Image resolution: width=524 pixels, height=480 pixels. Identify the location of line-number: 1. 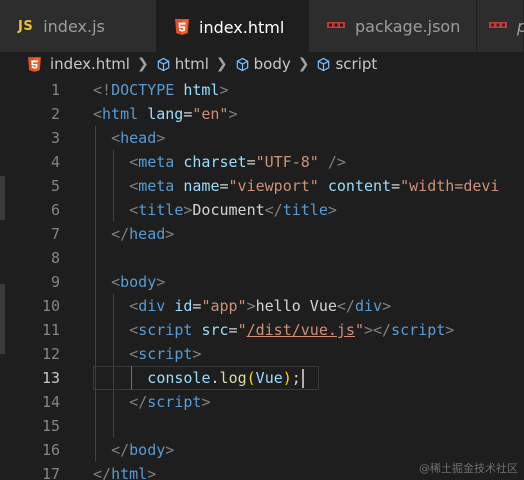
(55, 90).